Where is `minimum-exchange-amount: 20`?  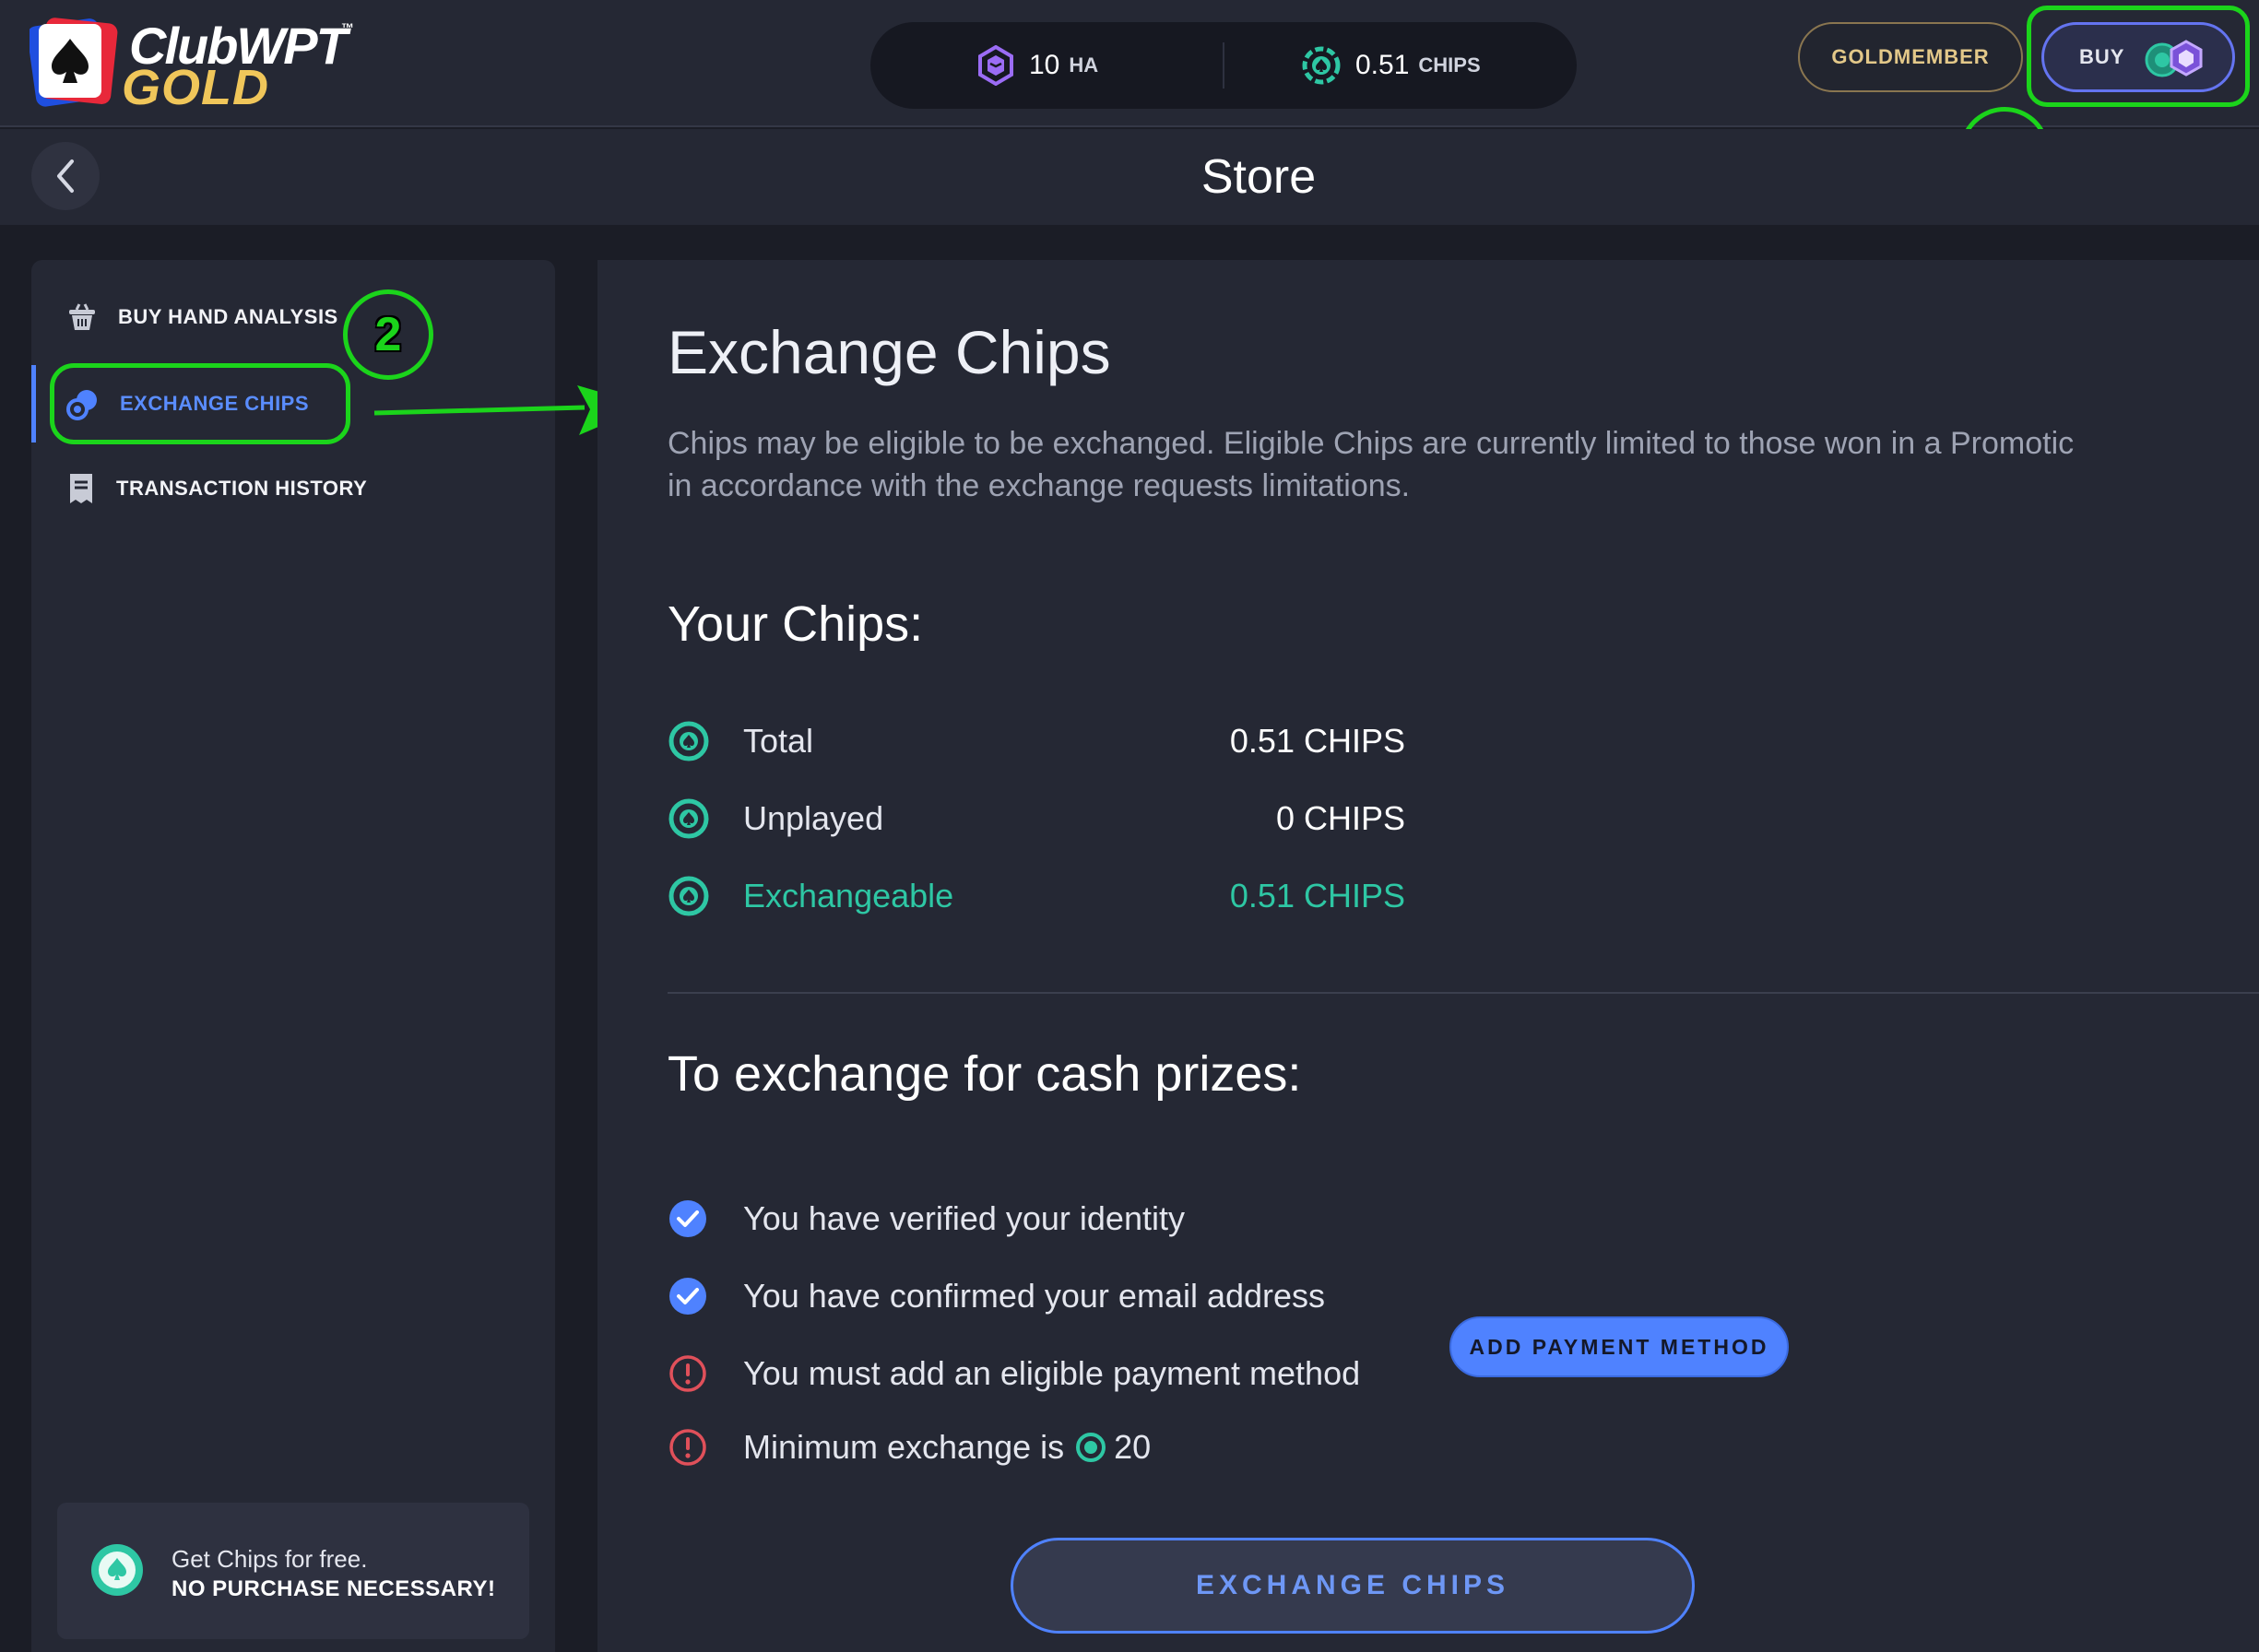
minimum-exchange-amount: 20 is located at coordinates (1133, 1447).